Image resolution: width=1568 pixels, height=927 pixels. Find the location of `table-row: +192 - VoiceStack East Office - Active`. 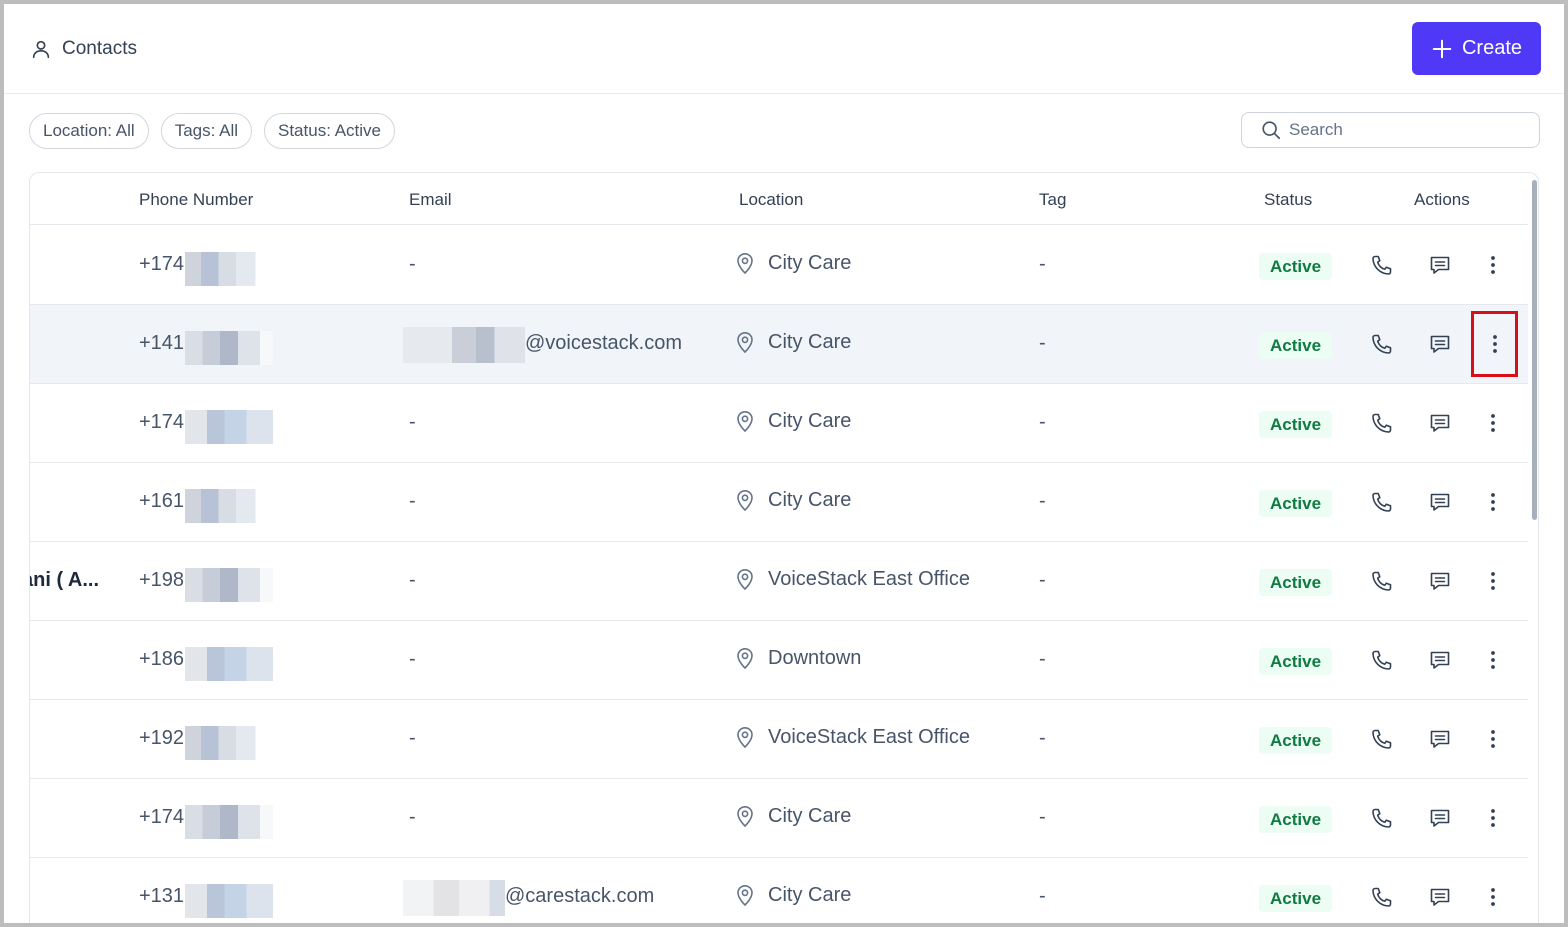

table-row: +192 - VoiceStack East Office - Active is located at coordinates (779, 739).